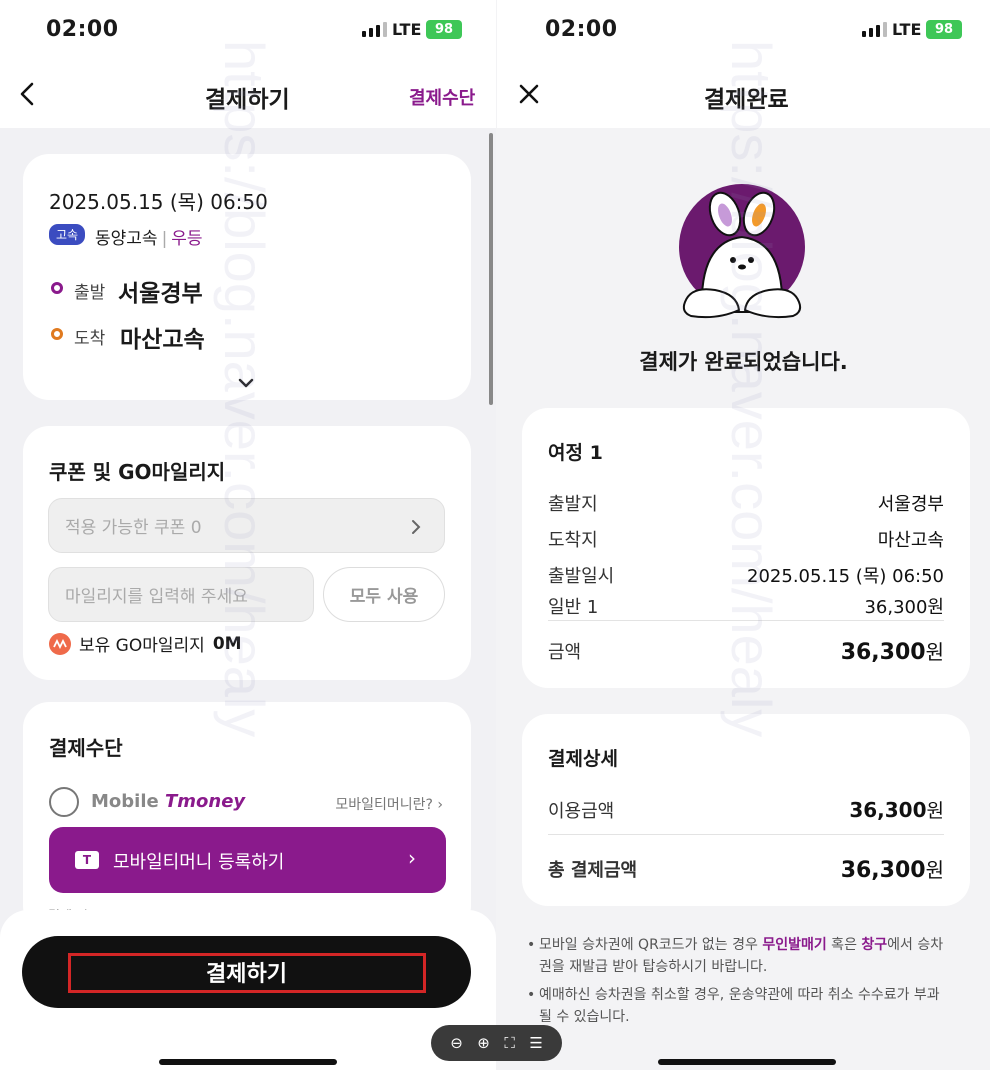 The height and width of the screenshot is (1070, 990). What do you see at coordinates (246, 383) in the screenshot?
I see `expand-chevron-icon` at bounding box center [246, 383].